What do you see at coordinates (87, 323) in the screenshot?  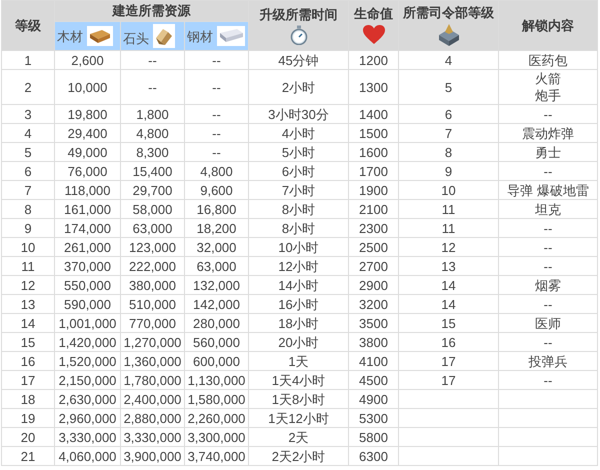 I see `table-cell: 1,001,000` at bounding box center [87, 323].